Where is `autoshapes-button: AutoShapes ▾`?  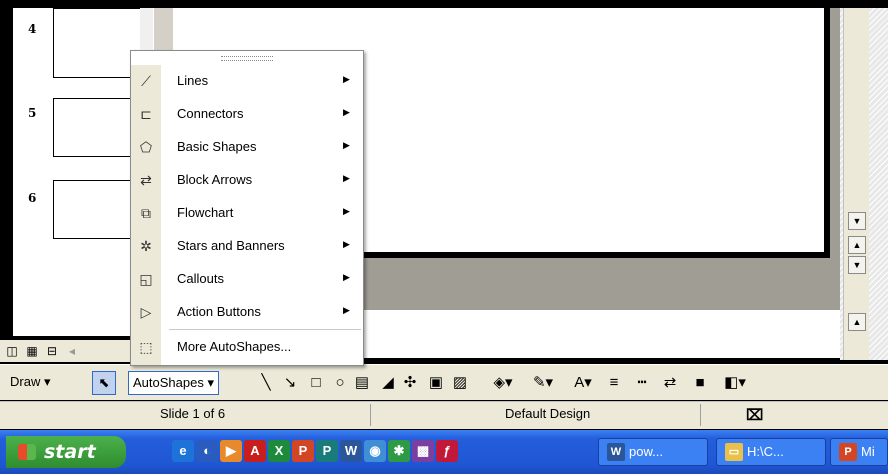
autoshapes-button: AutoShapes ▾ is located at coordinates (173, 383).